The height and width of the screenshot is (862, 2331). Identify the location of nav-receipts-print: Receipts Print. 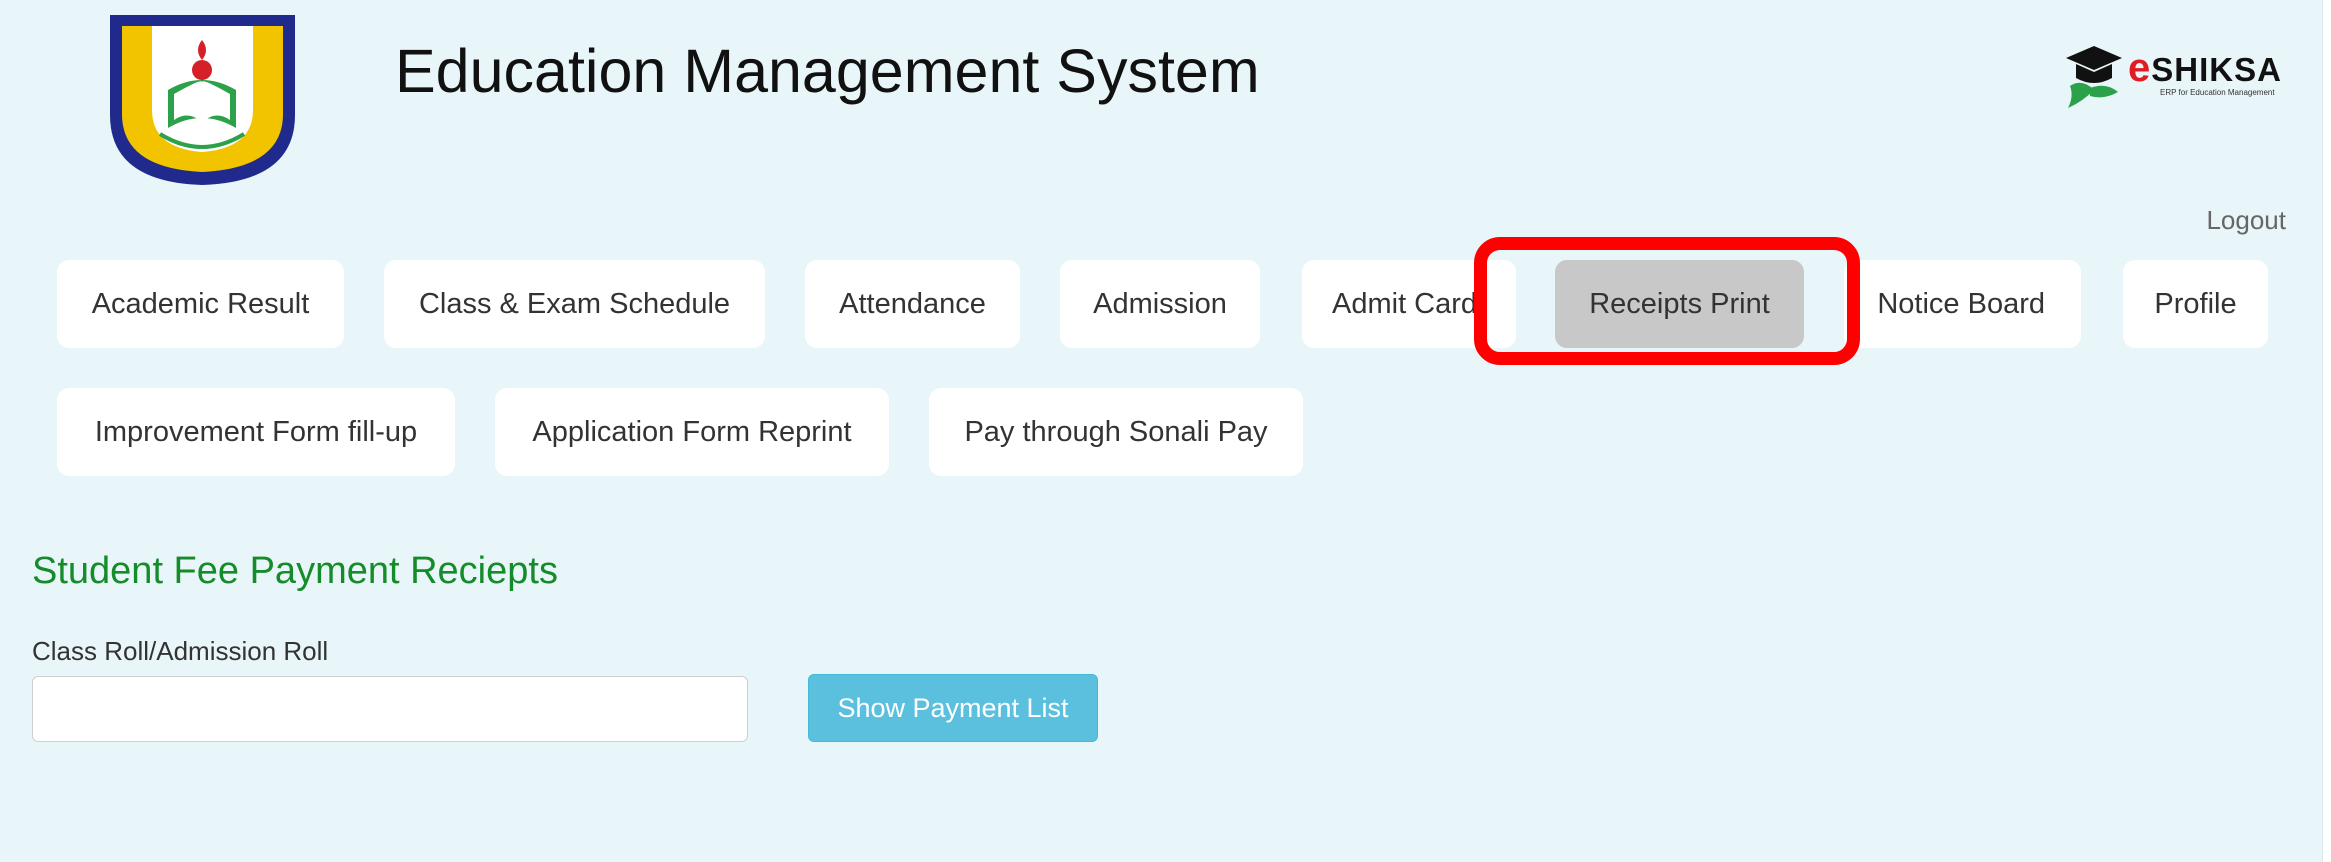
(1679, 304).